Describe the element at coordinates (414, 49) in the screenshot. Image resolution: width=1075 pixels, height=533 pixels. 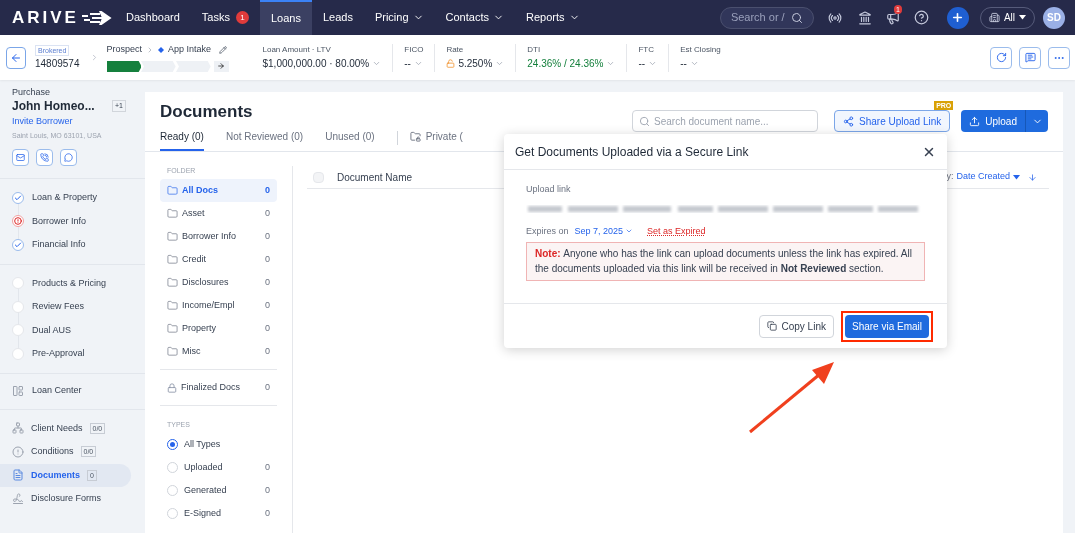
I see `field-label: FICO` at that location.